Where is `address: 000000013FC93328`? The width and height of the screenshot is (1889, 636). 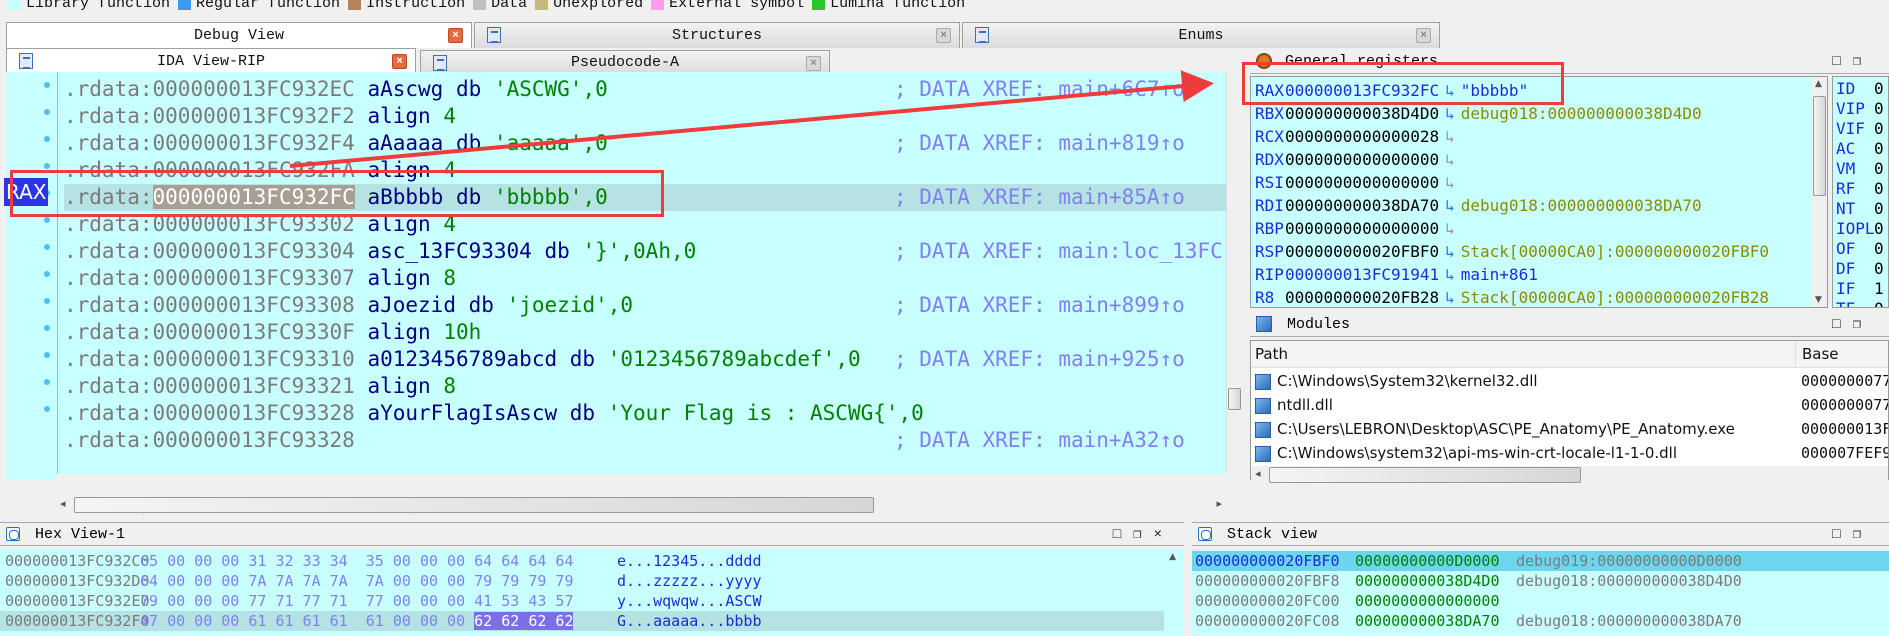 address: 000000013FC93328 is located at coordinates (254, 440).